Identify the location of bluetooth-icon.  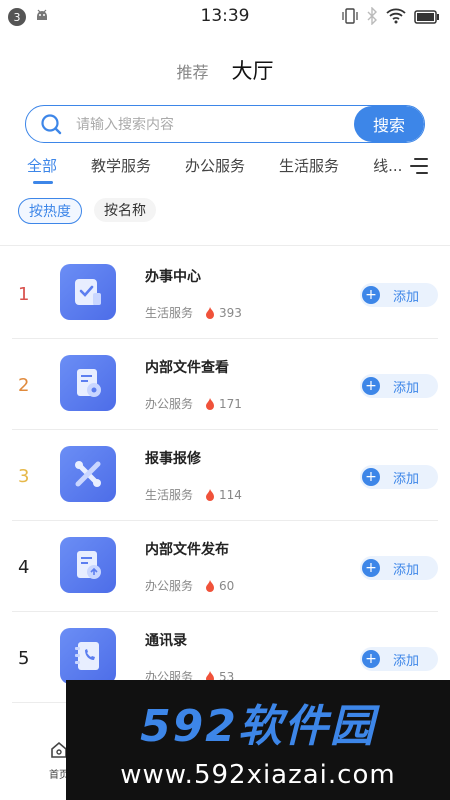
(372, 17).